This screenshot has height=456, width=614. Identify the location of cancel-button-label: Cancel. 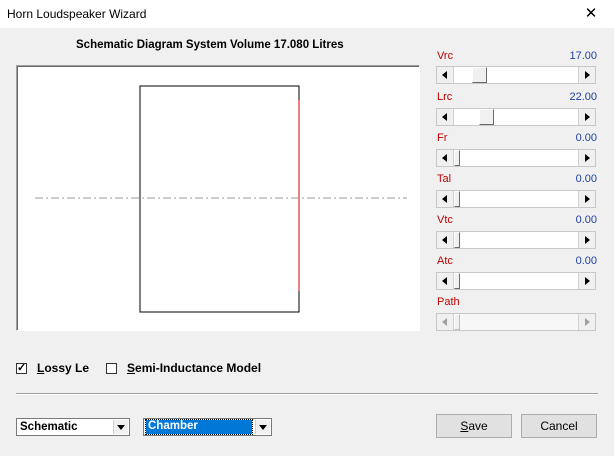
(559, 426).